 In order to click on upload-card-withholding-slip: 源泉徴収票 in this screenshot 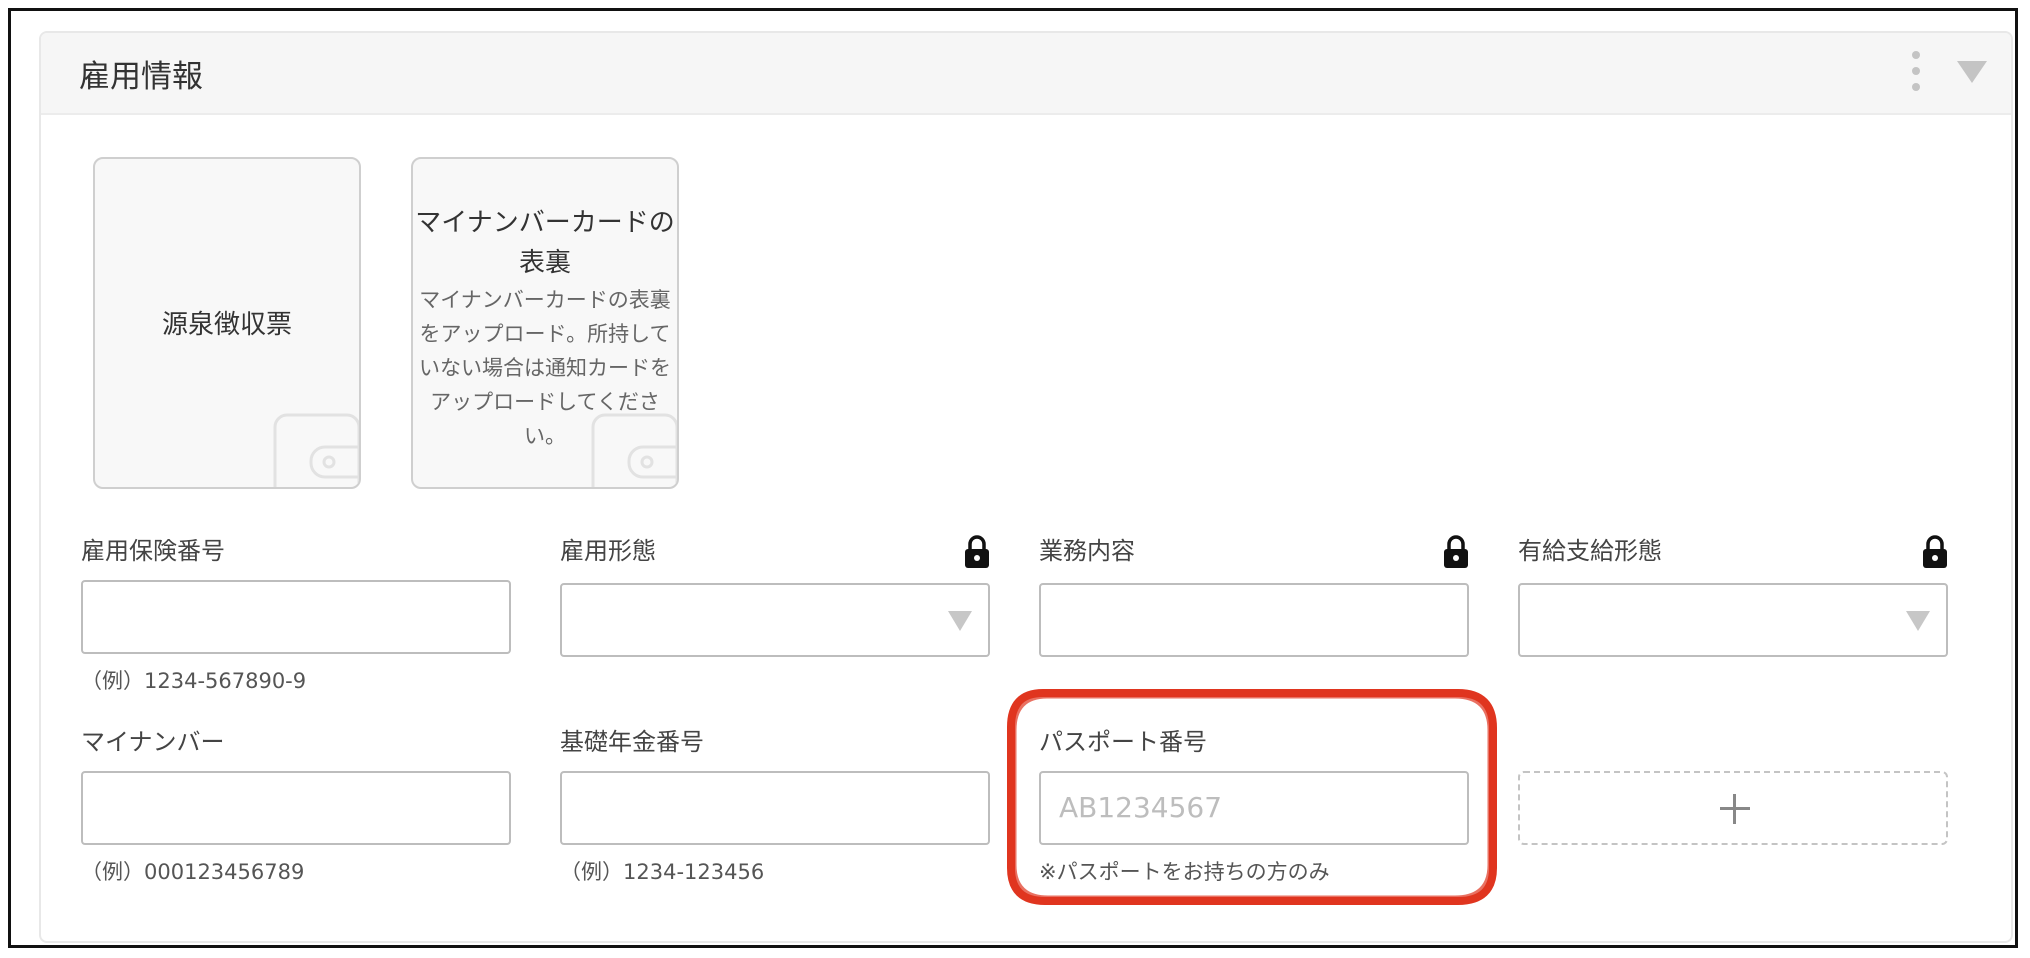, I will do `click(227, 323)`.